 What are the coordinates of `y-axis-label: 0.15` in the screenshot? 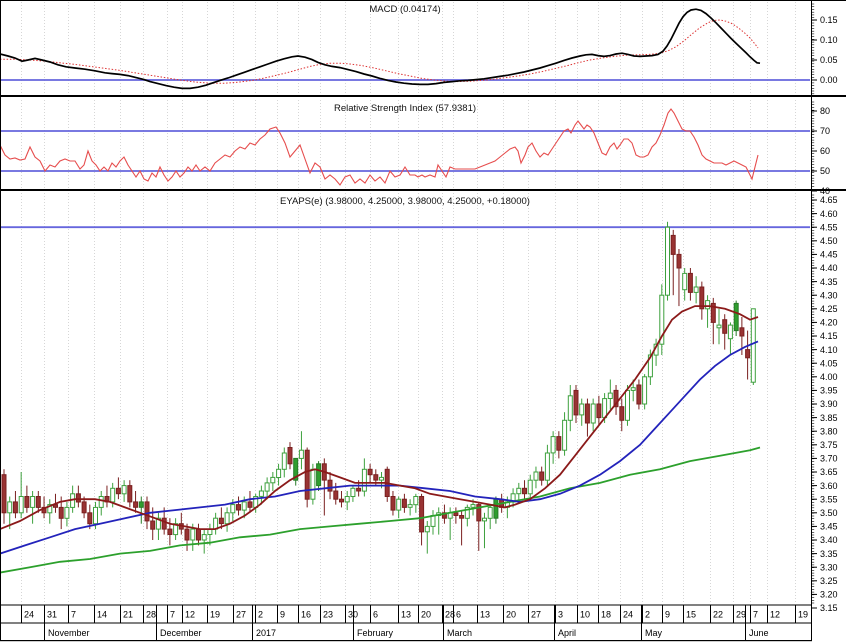 It's located at (829, 20).